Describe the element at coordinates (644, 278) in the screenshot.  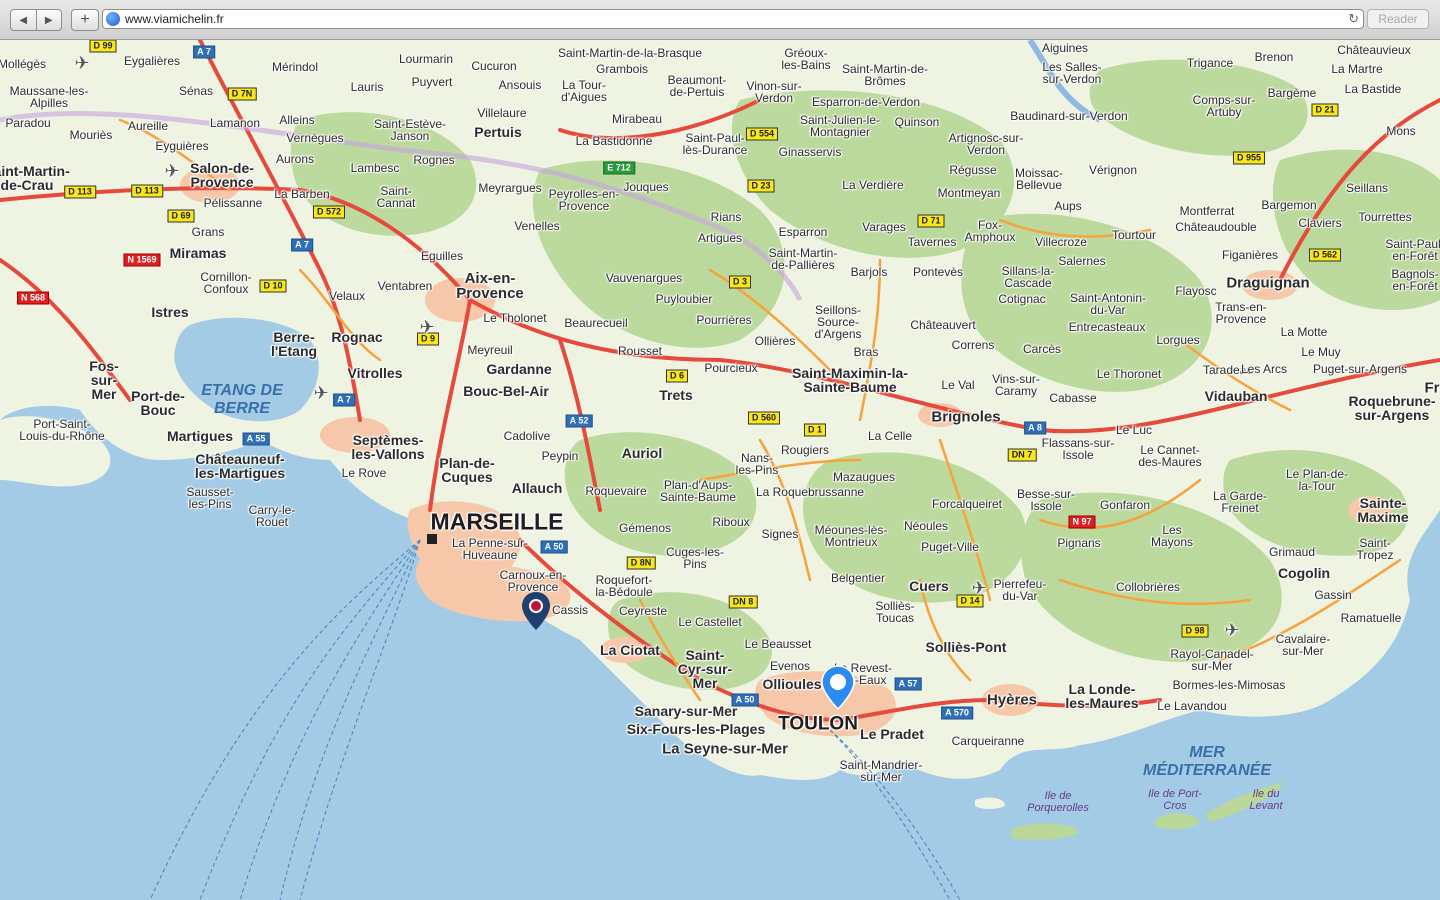
I see `town-label: Vauvenargues` at that location.